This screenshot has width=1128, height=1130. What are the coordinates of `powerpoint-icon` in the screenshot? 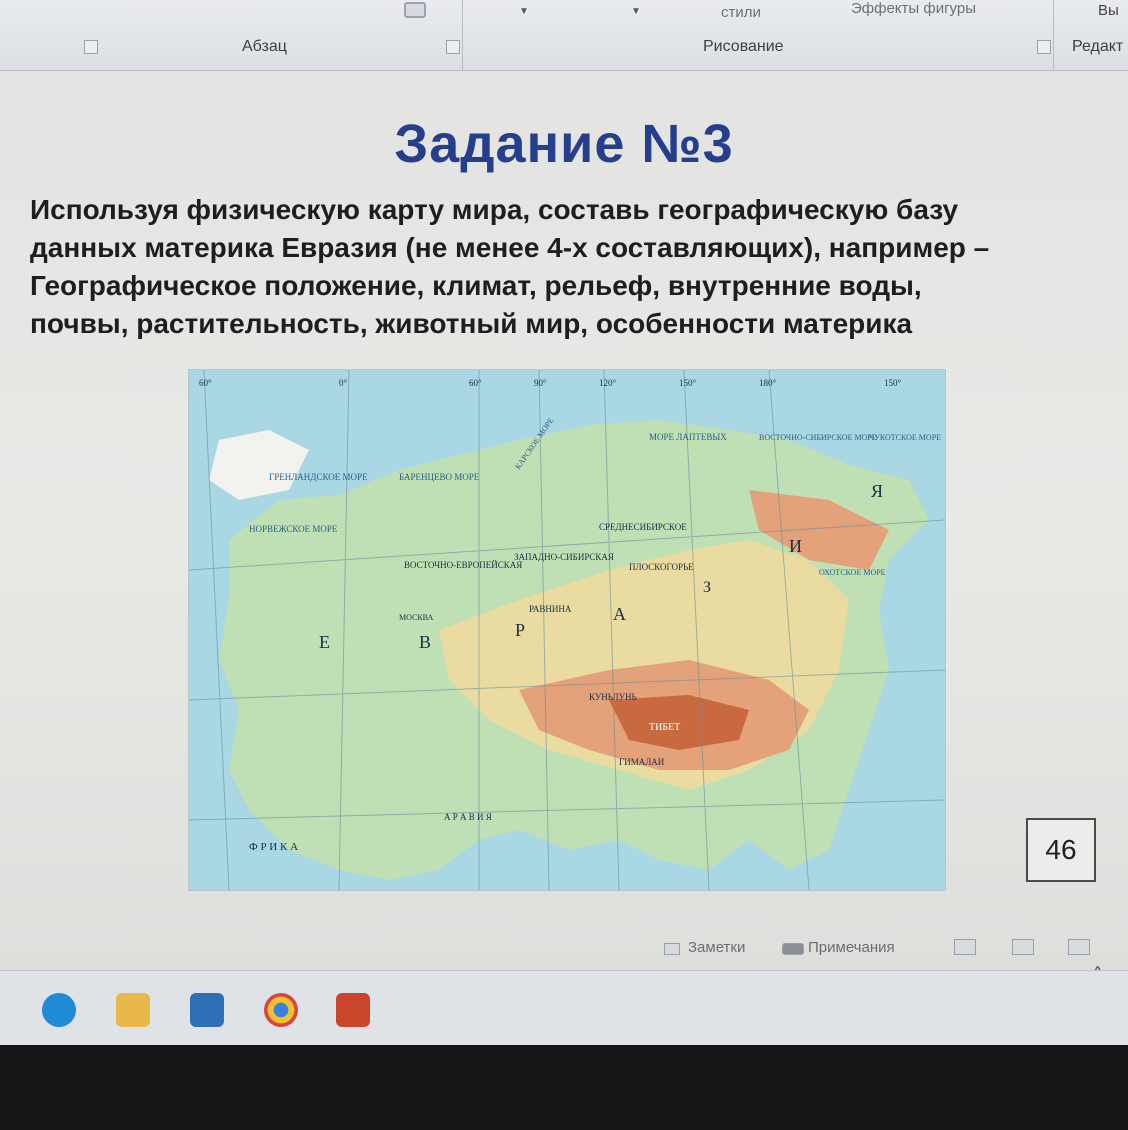 It's located at (353, 1010).